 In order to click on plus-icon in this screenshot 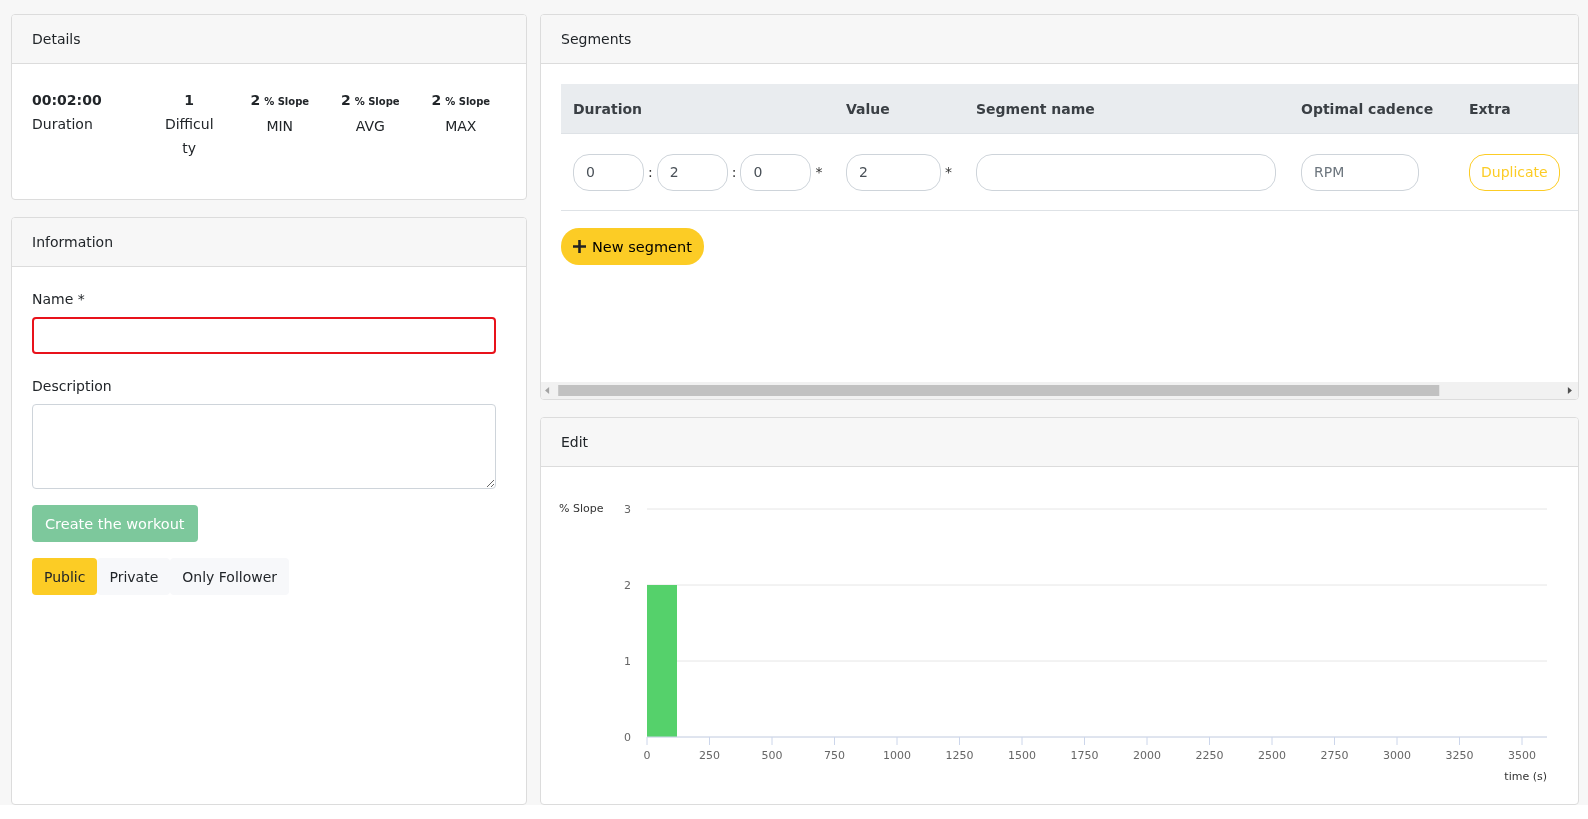, I will do `click(579, 246)`.